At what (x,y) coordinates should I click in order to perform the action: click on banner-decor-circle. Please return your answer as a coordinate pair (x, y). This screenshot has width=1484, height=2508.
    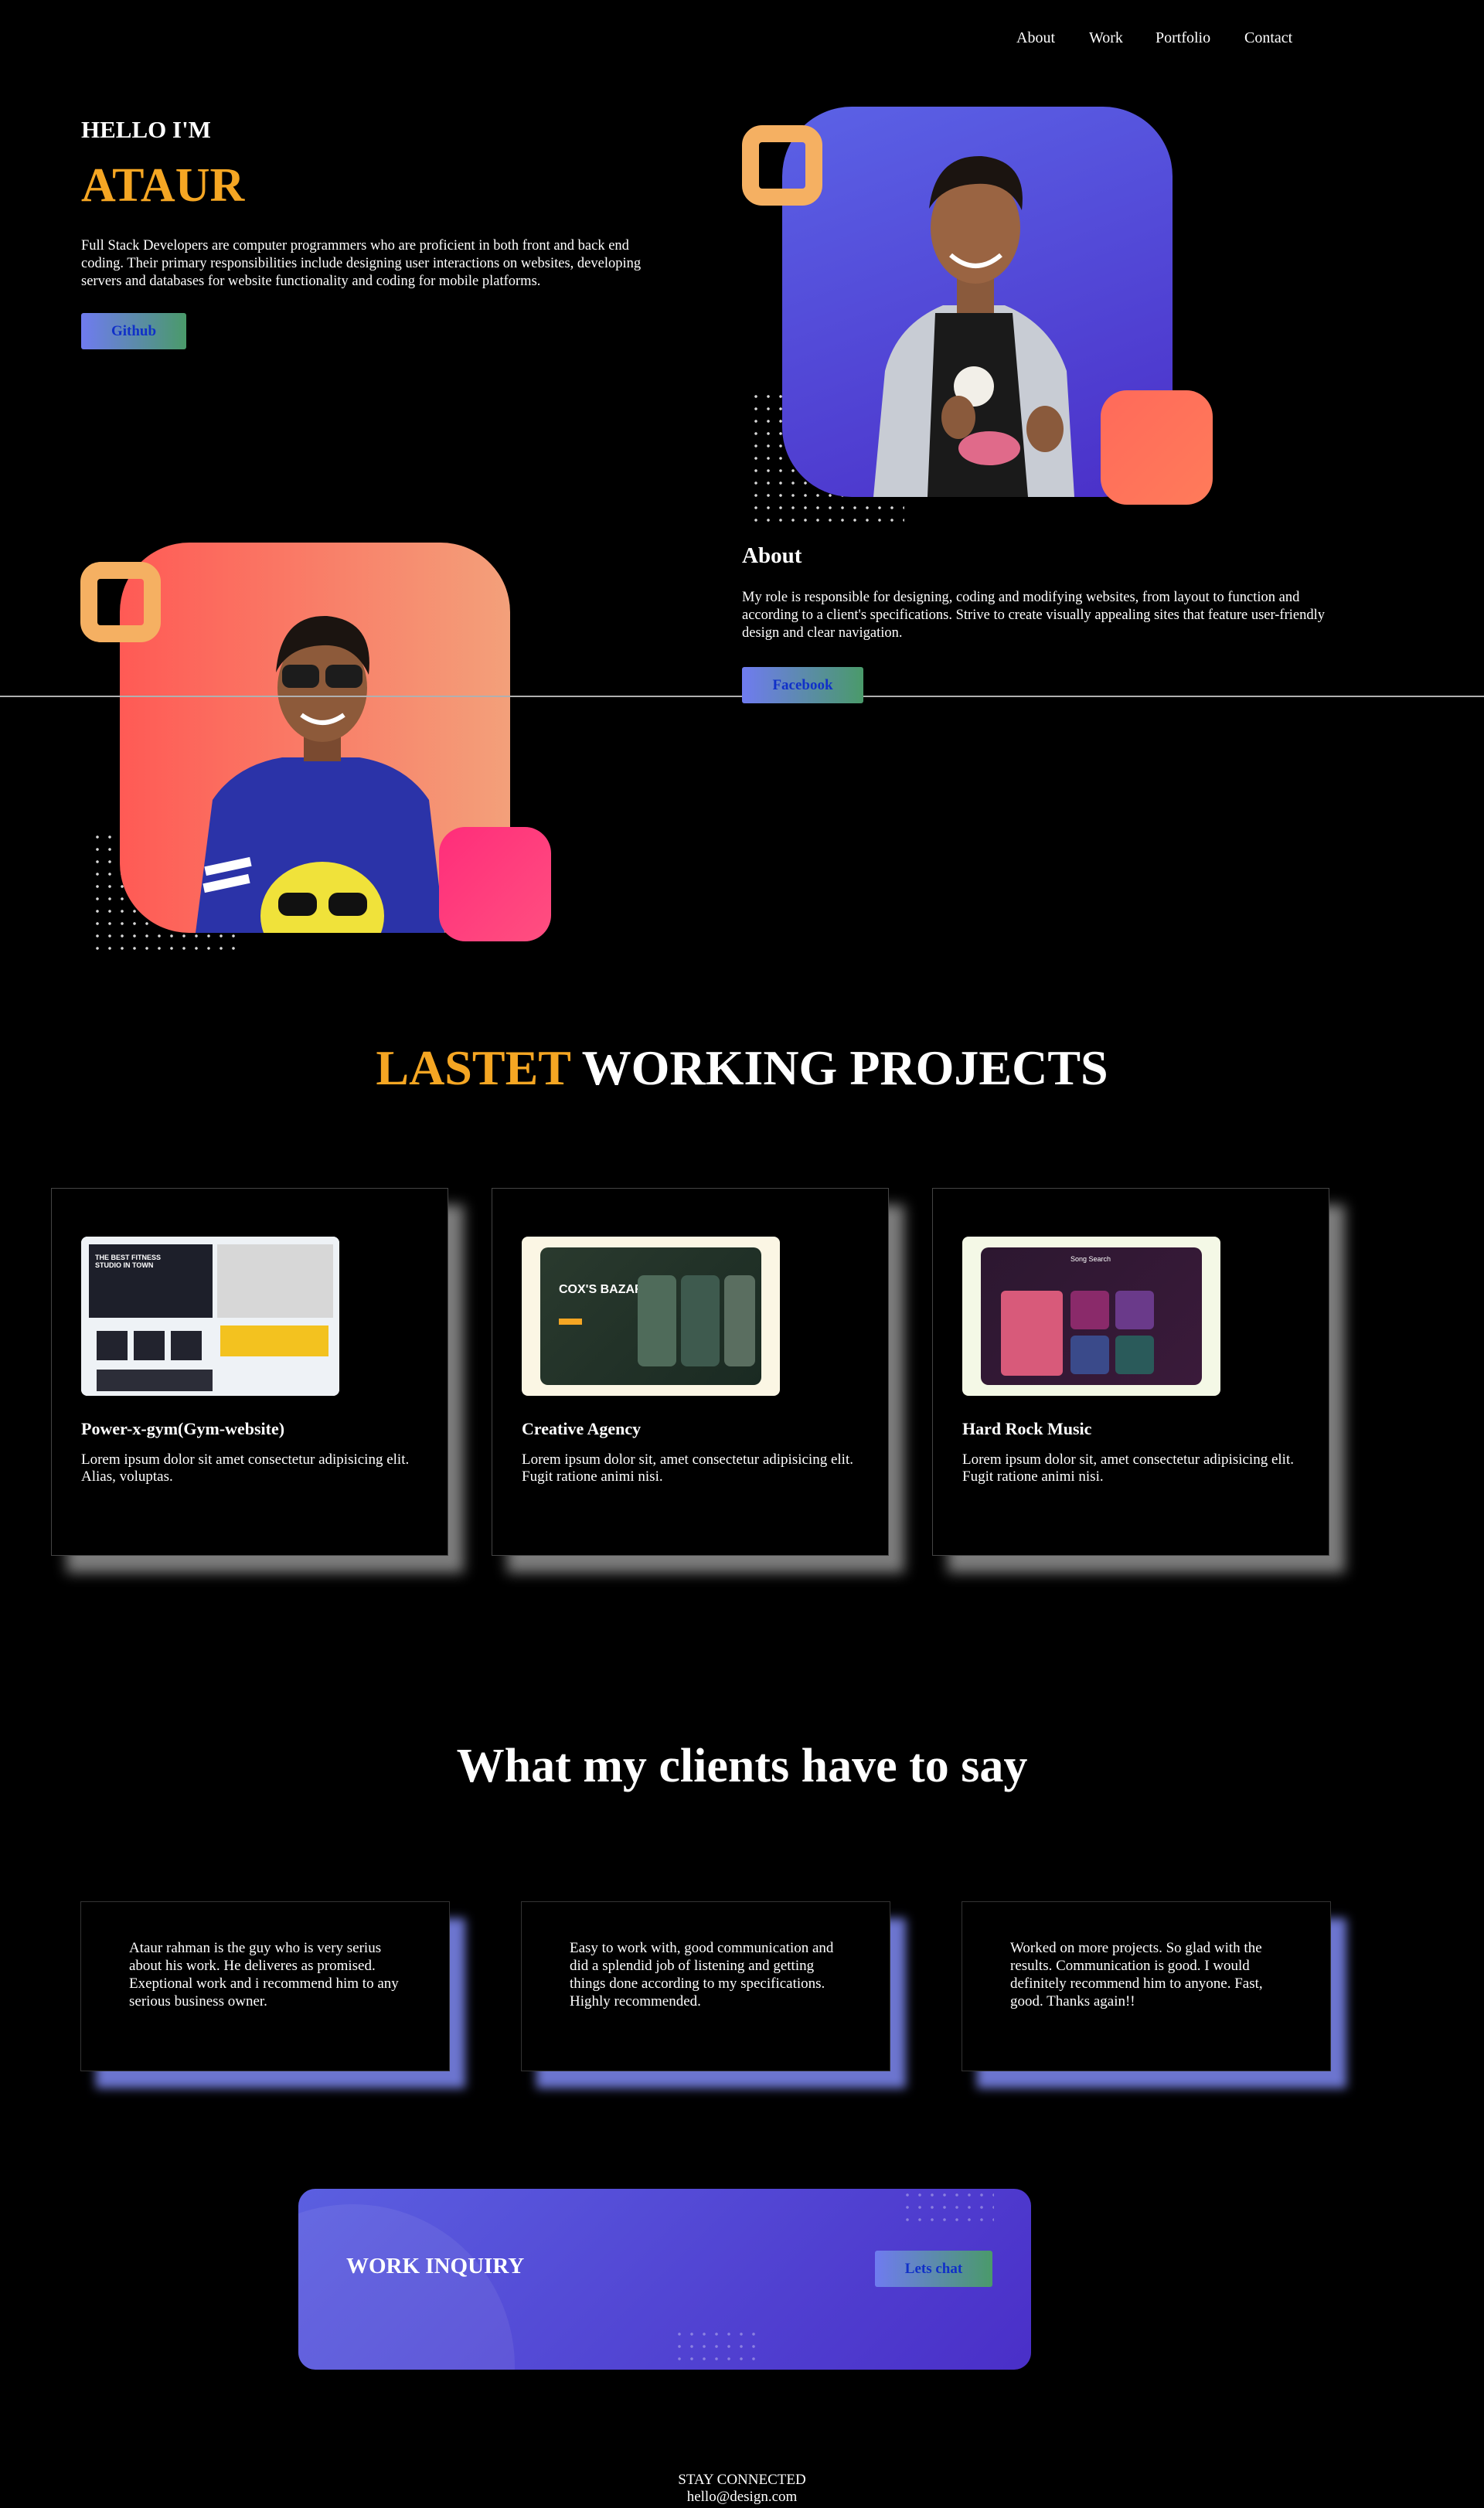
    Looking at the image, I should click on (406, 2287).